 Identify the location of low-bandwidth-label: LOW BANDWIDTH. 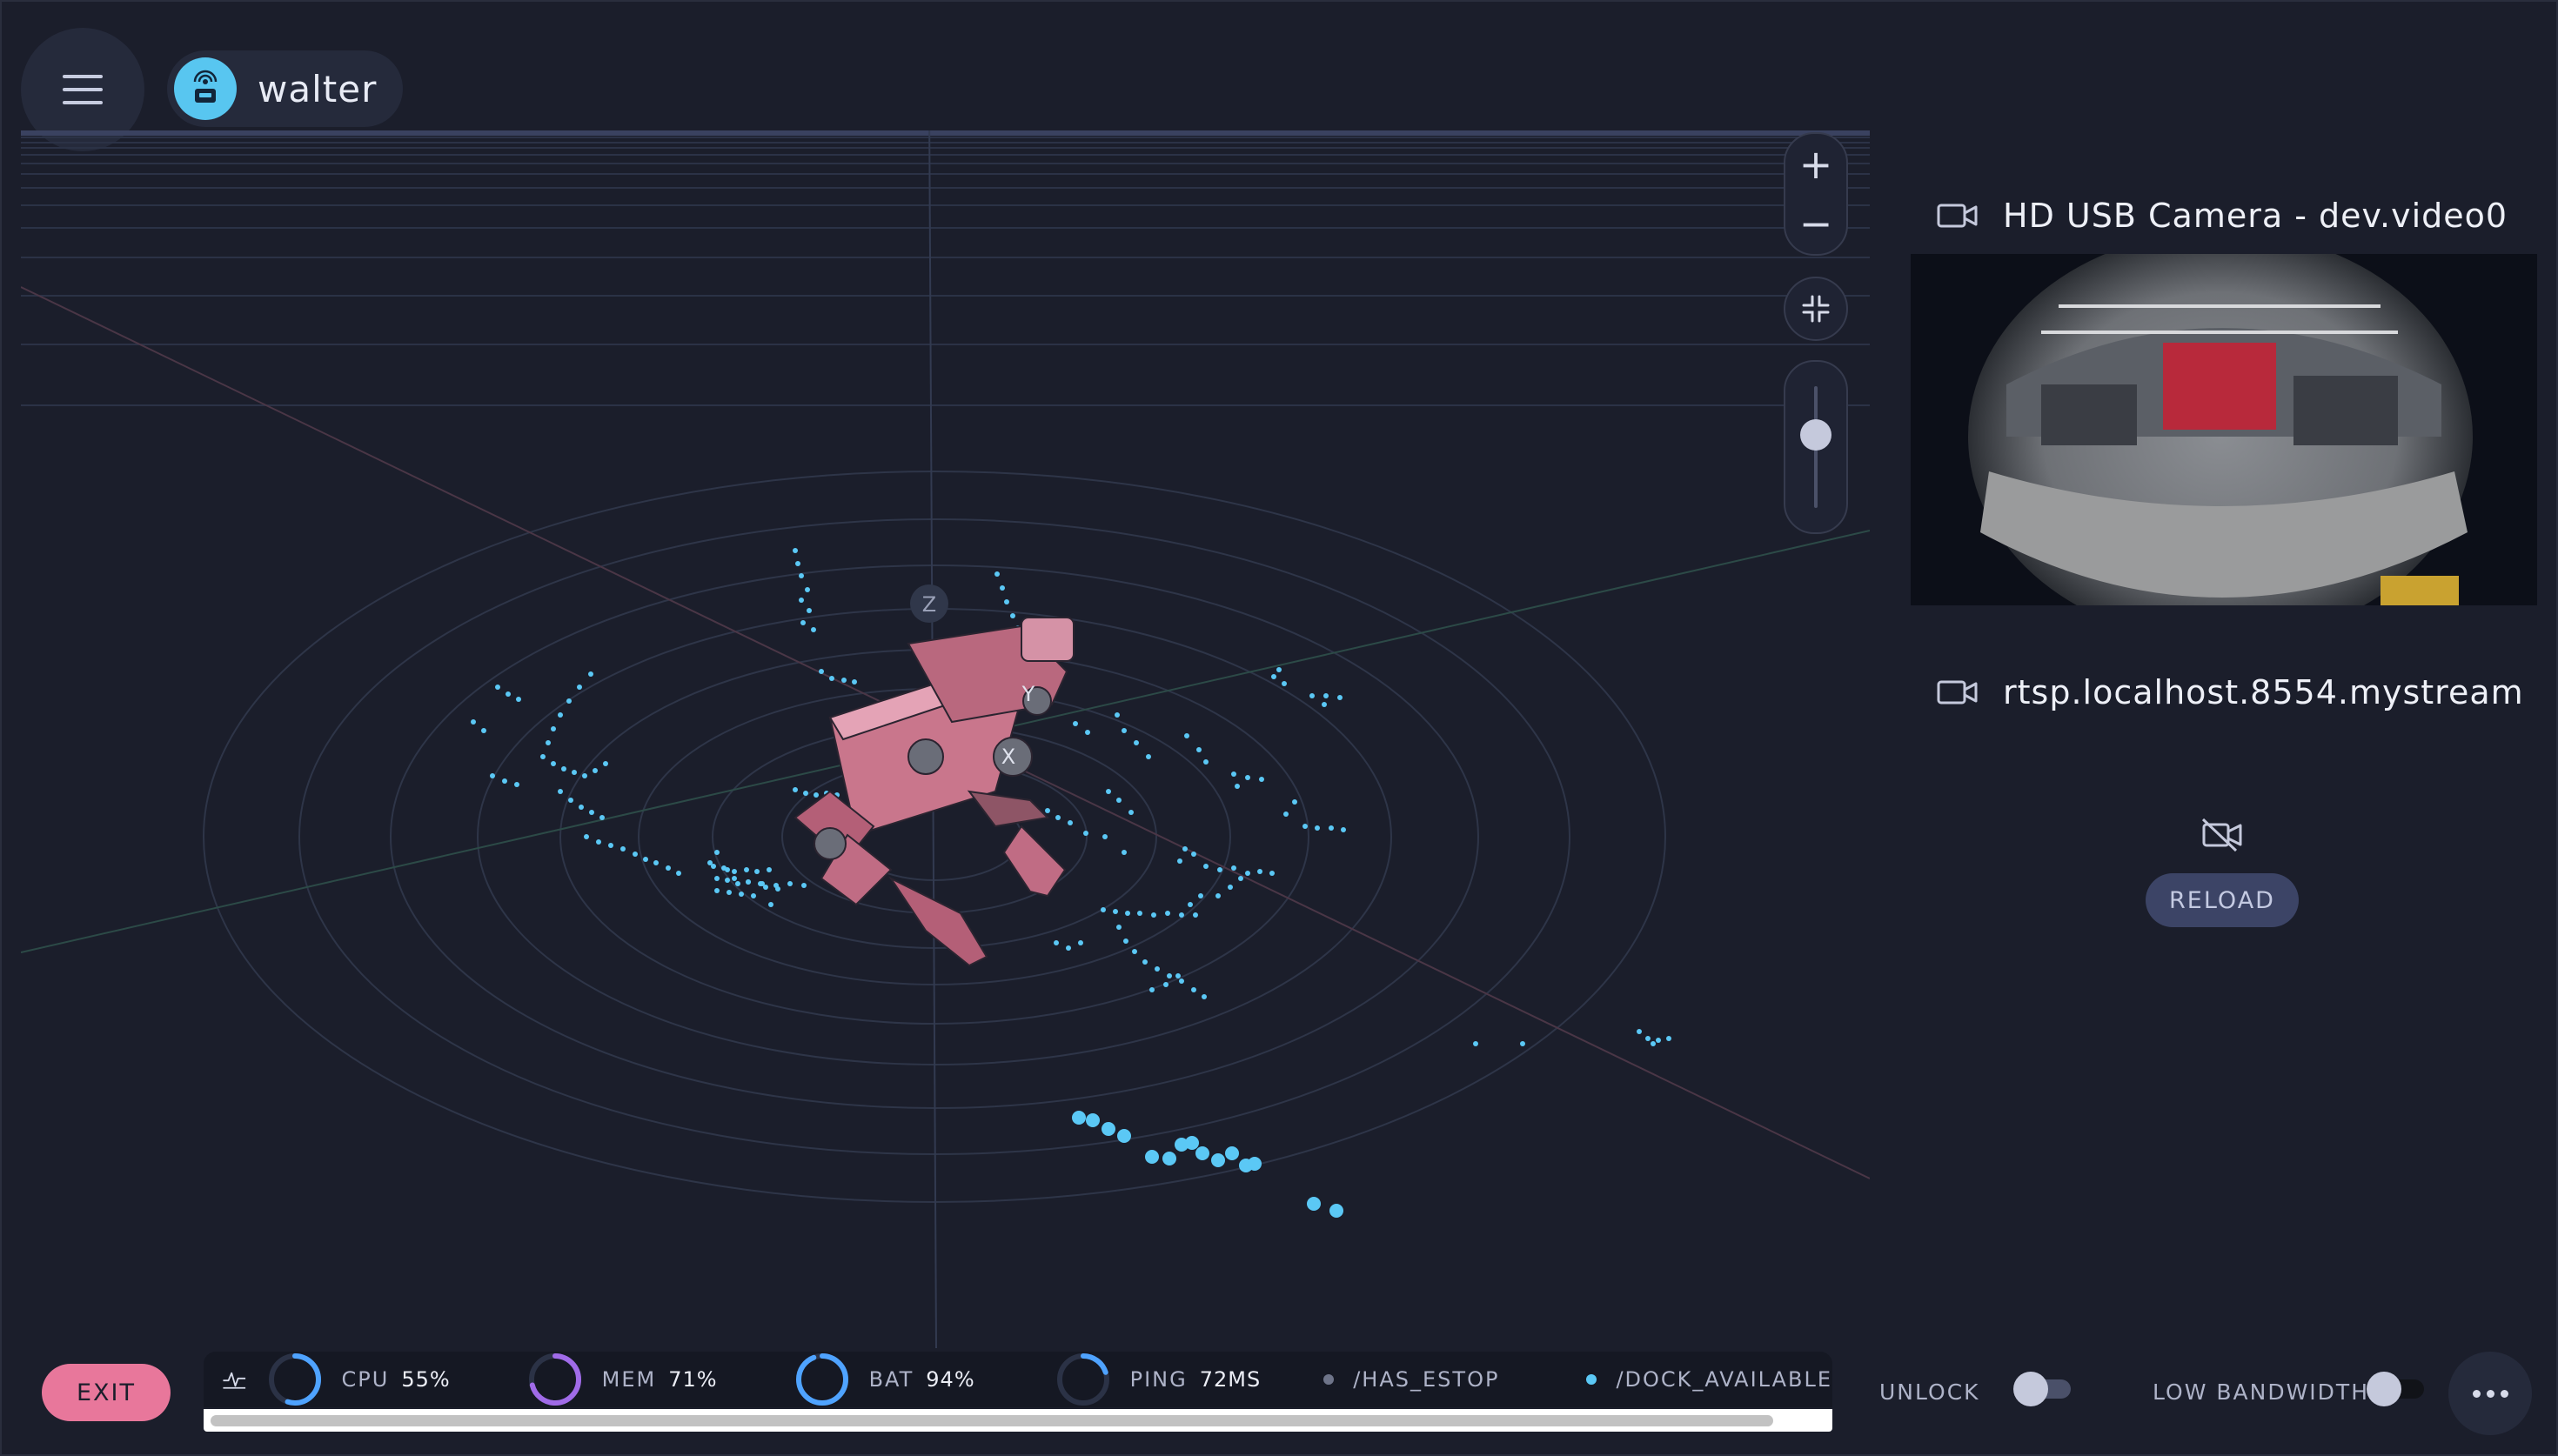
(2261, 1392).